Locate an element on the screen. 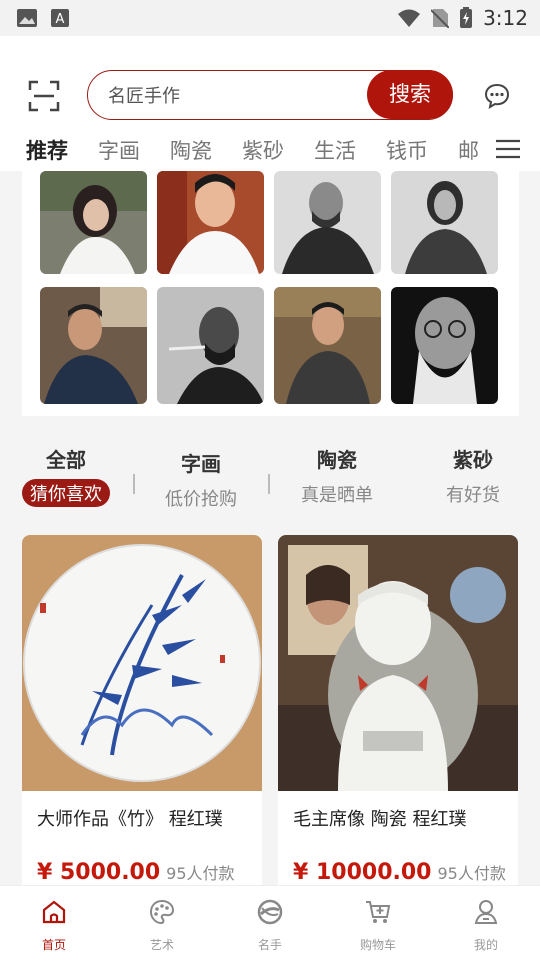 The width and height of the screenshot is (540, 961). wifi-icon is located at coordinates (409, 18).